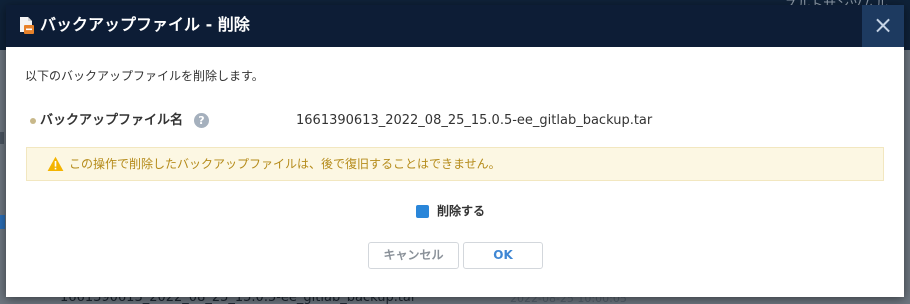  I want to click on file-delete-icon, so click(27, 25).